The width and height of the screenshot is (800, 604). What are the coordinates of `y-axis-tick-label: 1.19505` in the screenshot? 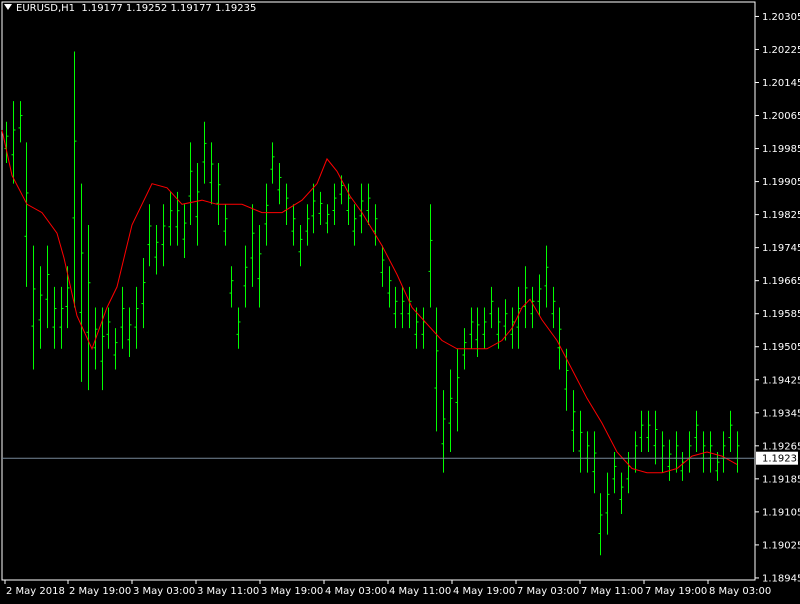 It's located at (781, 347).